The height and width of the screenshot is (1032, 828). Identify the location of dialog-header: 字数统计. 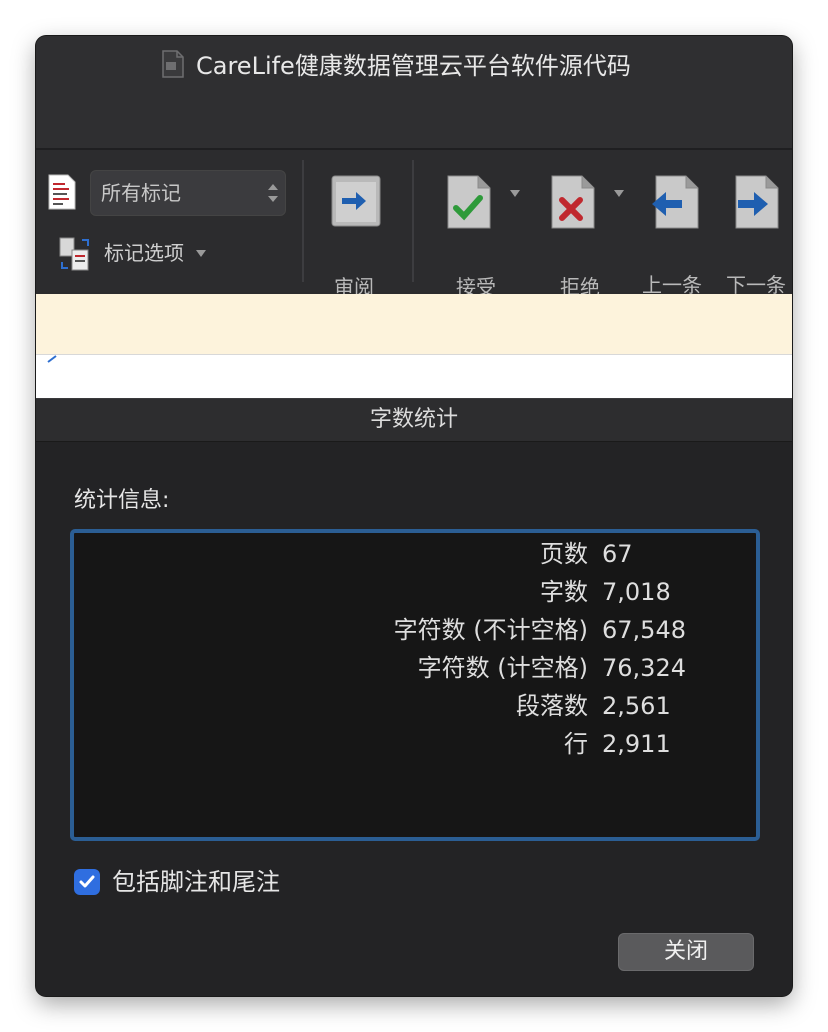
(414, 420).